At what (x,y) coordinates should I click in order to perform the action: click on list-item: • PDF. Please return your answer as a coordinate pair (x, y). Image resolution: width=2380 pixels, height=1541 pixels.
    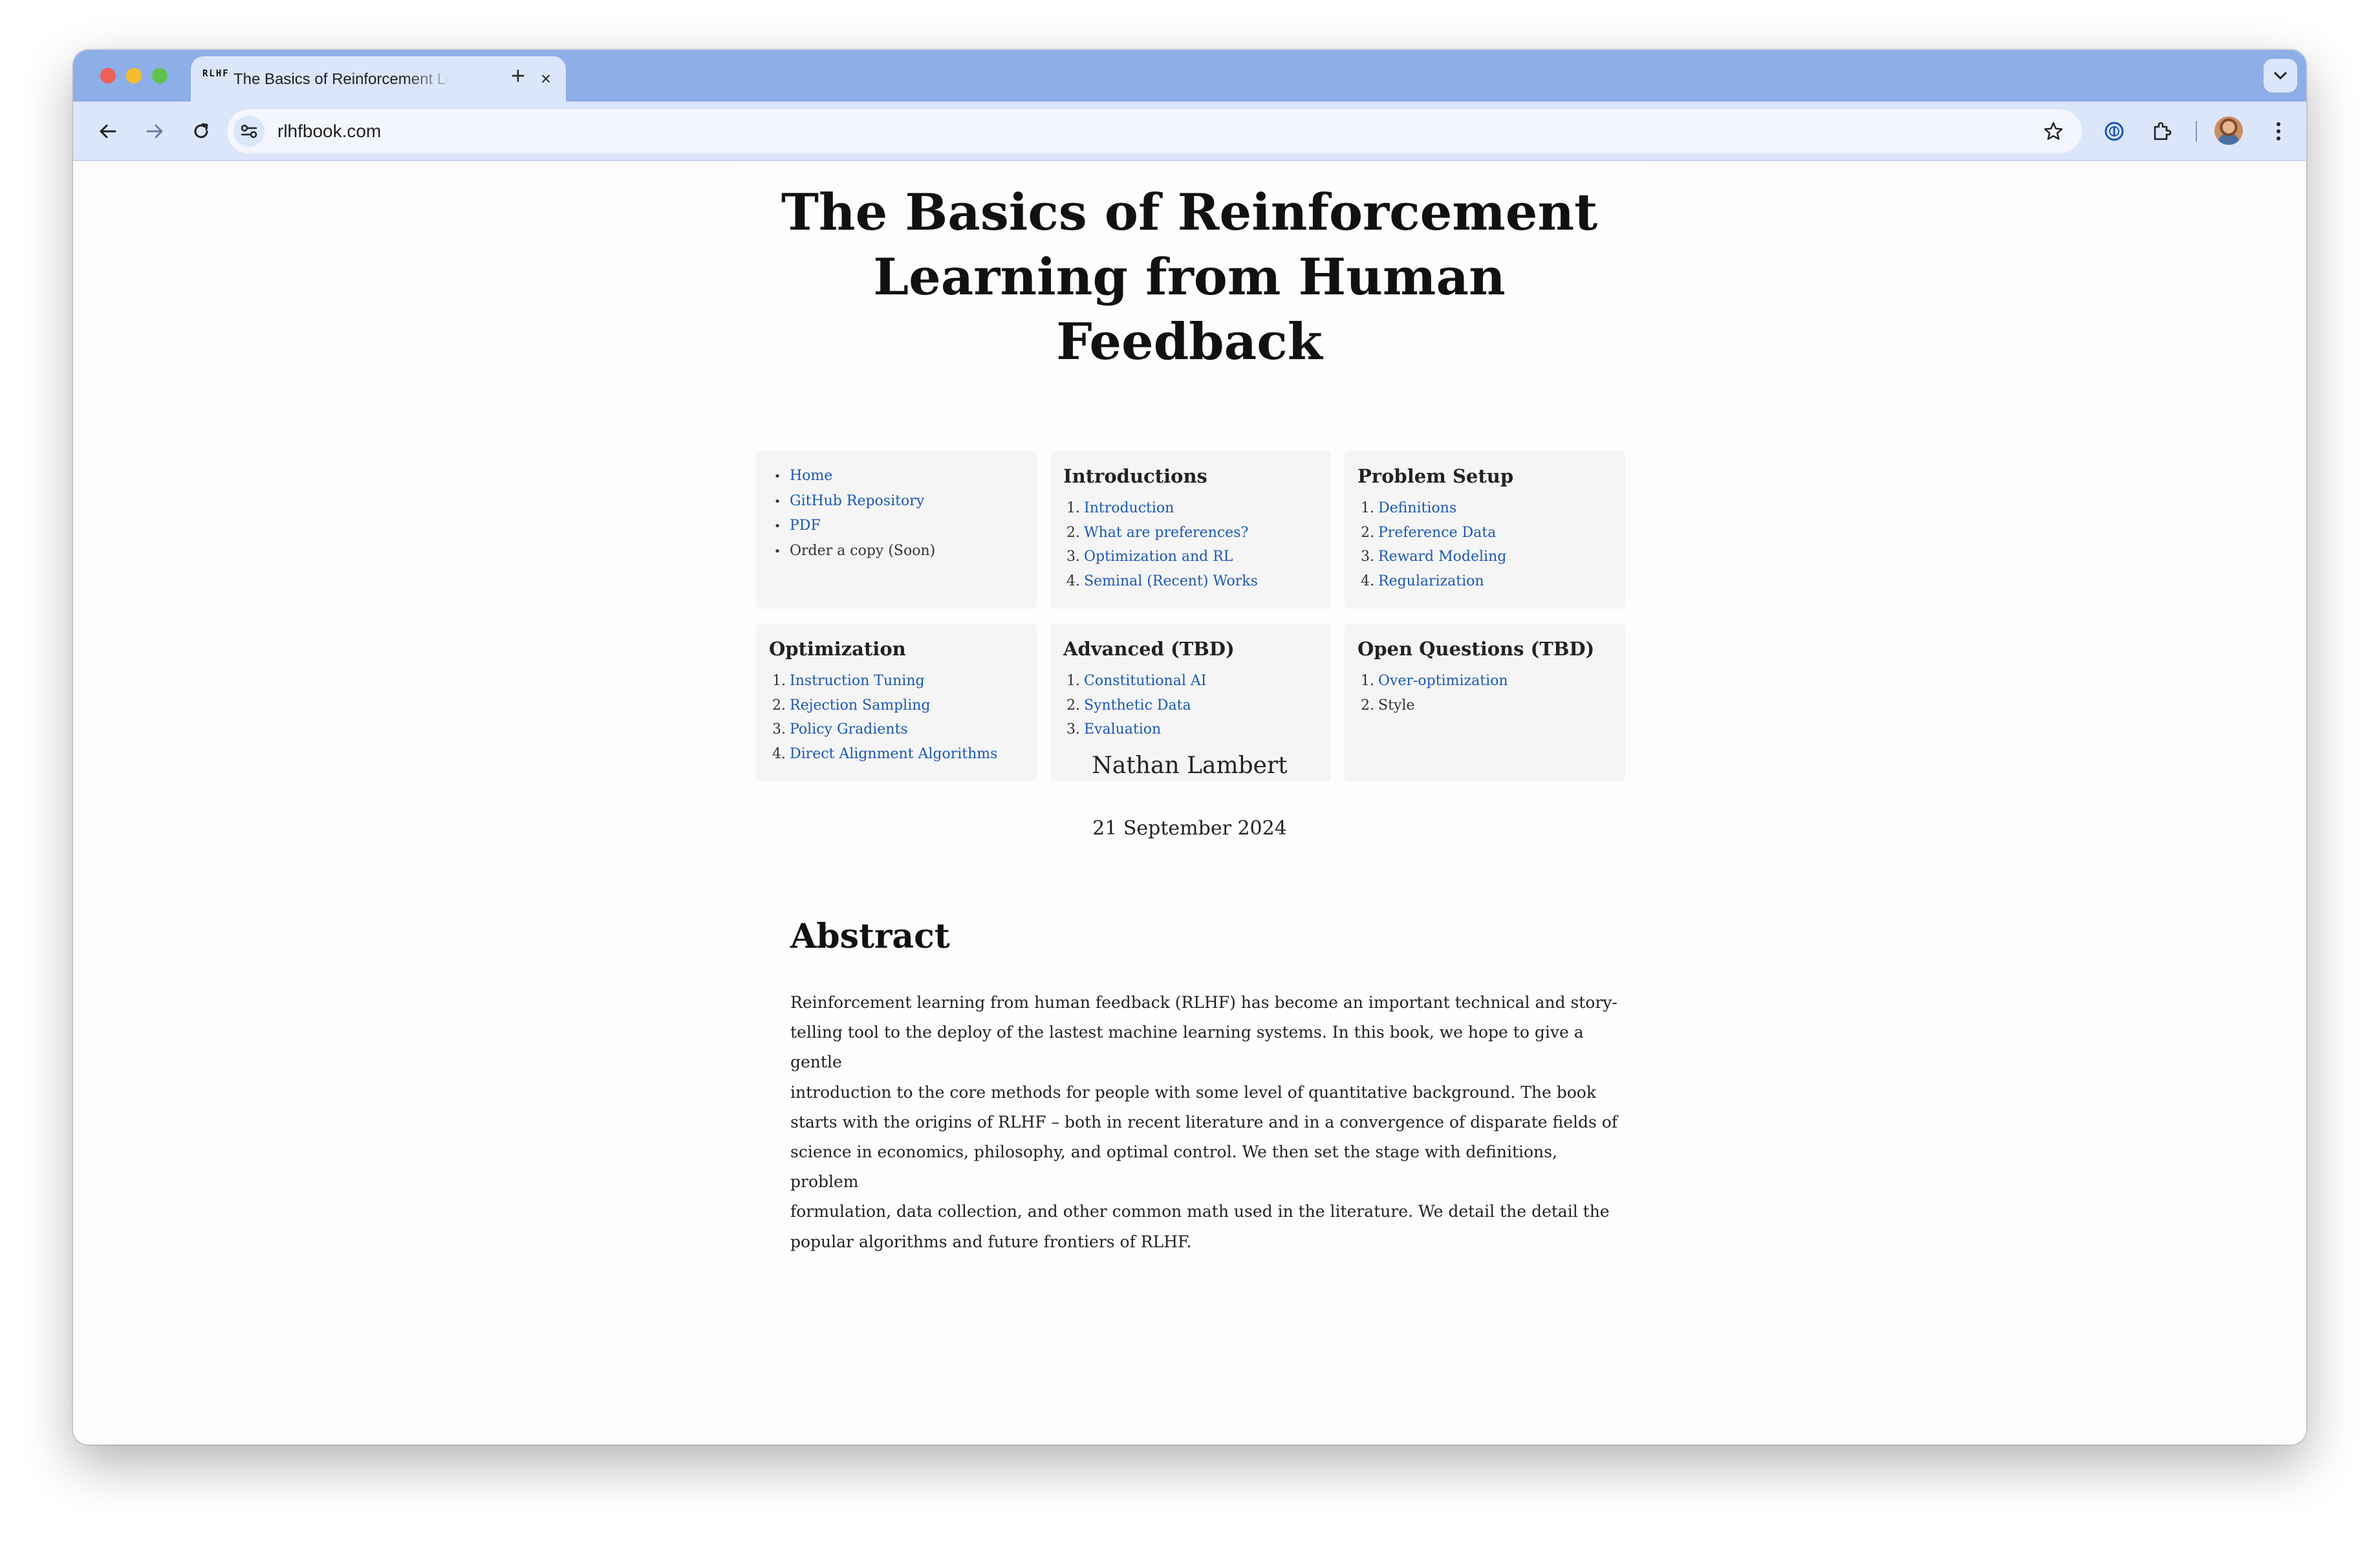
    Looking at the image, I should click on (797, 526).